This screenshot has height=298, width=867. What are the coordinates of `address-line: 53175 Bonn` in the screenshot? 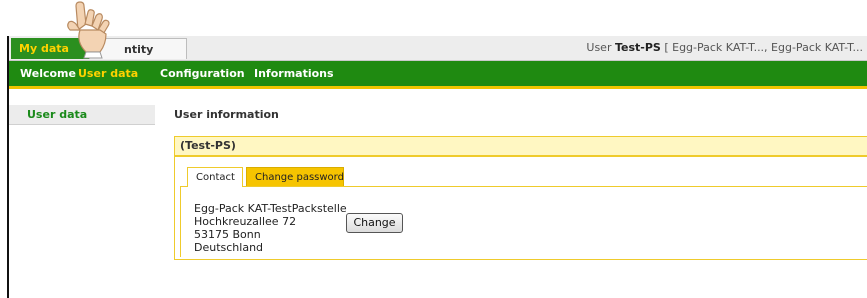 It's located at (227, 234).